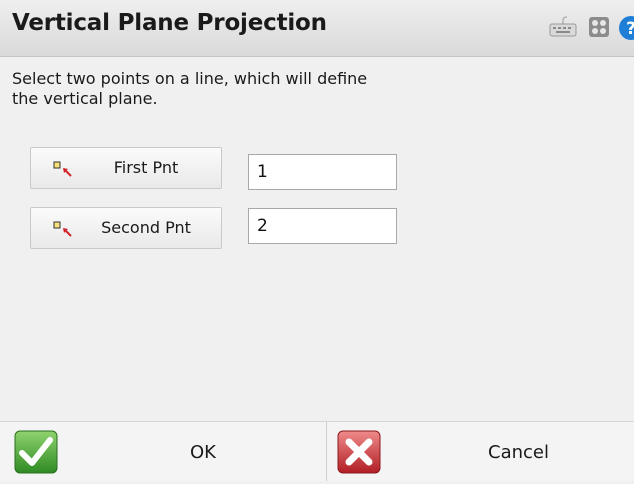 Image resolution: width=634 pixels, height=484 pixels. What do you see at coordinates (322, 226) in the screenshot?
I see `second-point-input` at bounding box center [322, 226].